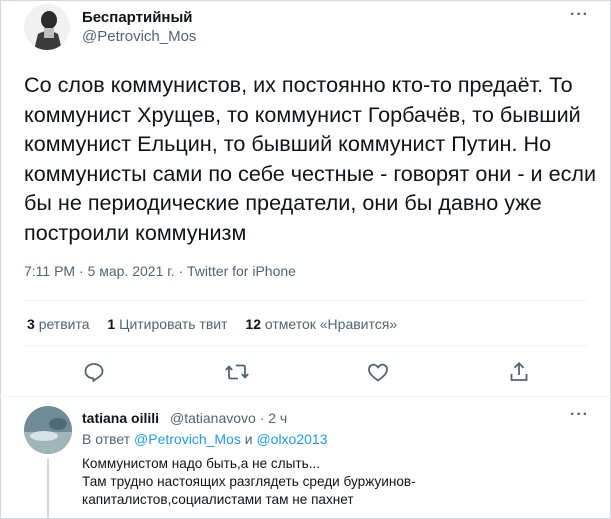 The width and height of the screenshot is (611, 519). Describe the element at coordinates (331, 324) in the screenshot. I see `likes-label: отметок «Нравится»` at that location.